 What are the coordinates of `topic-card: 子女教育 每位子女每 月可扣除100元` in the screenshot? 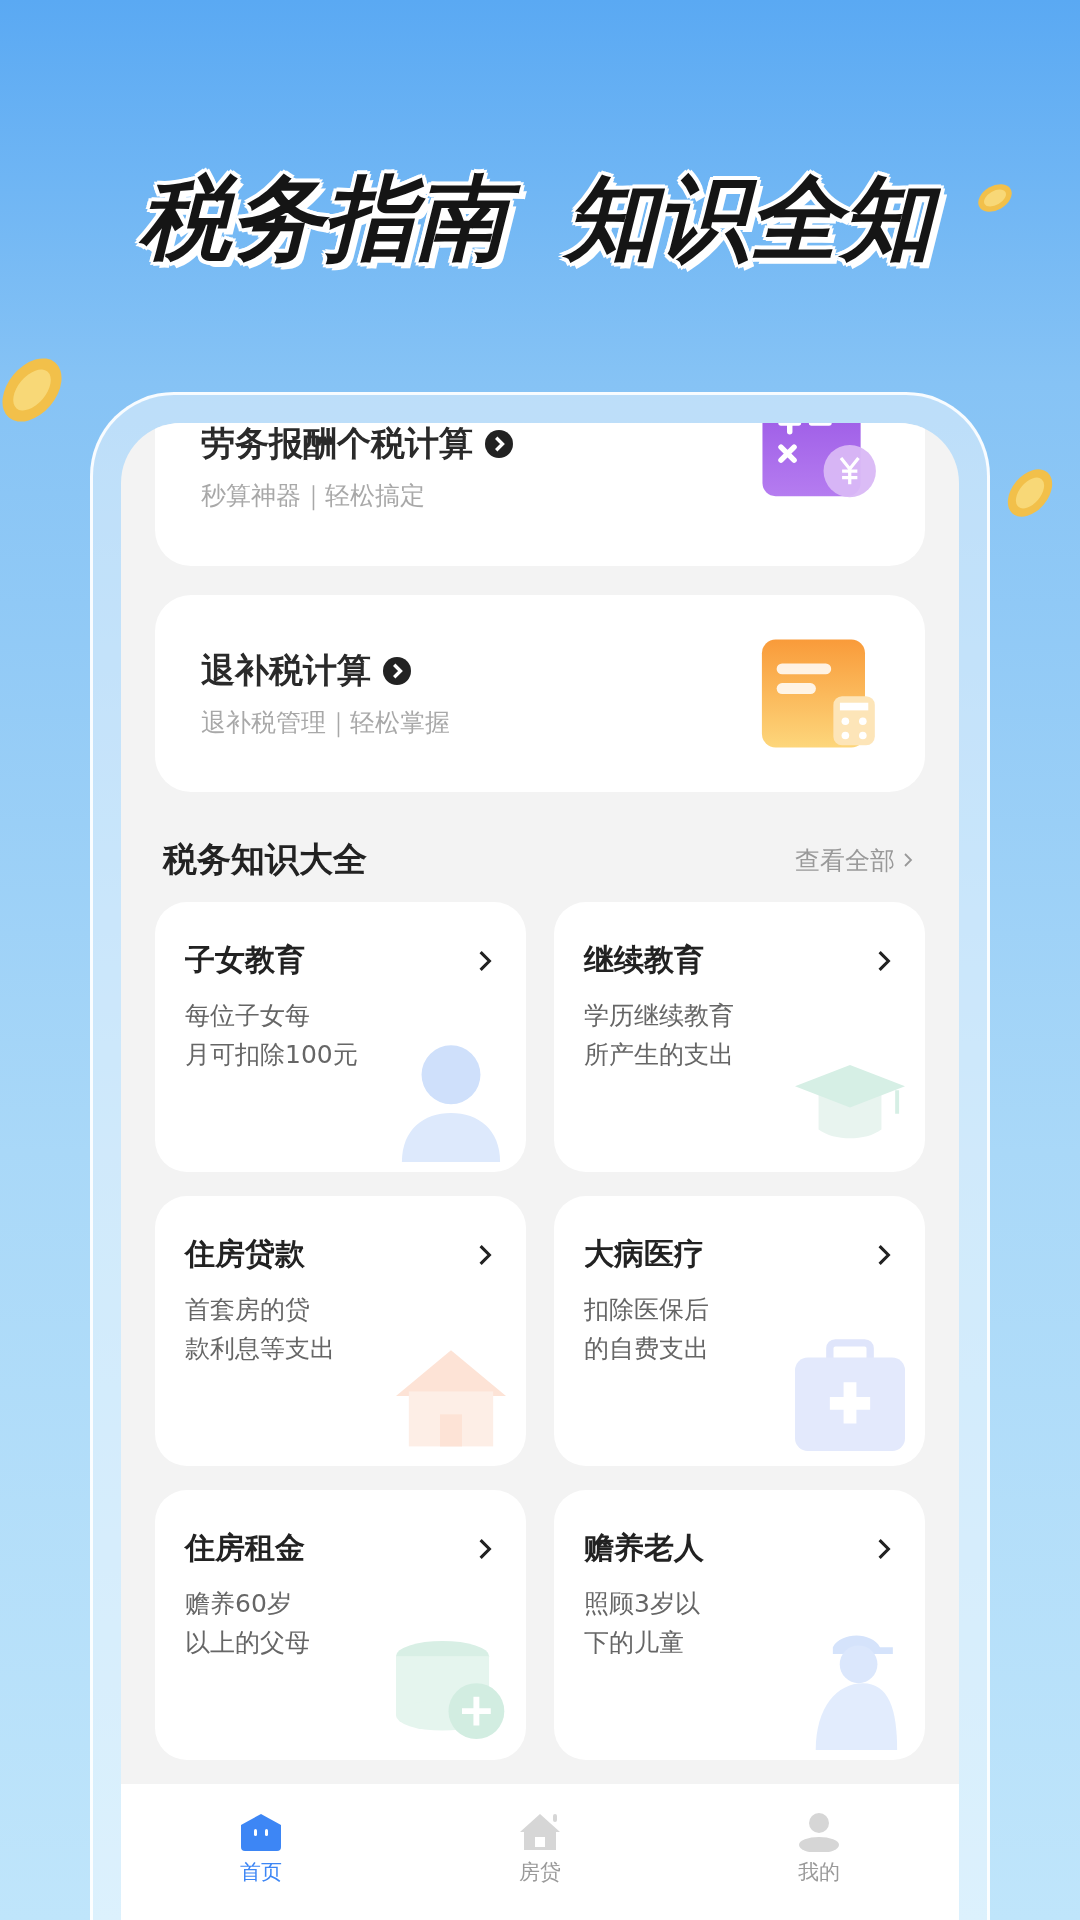 It's located at (340, 1037).